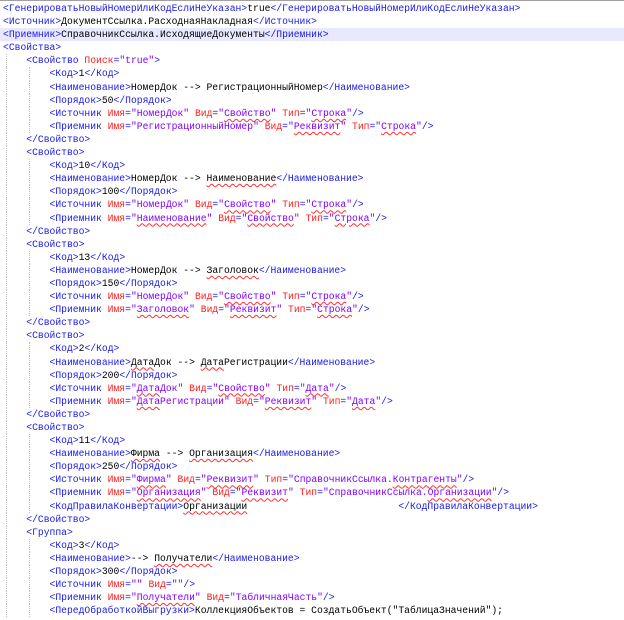 The width and height of the screenshot is (624, 620). Describe the element at coordinates (312, 375) in the screenshot. I see `code-line: <Порядок>200</Порядок>` at that location.